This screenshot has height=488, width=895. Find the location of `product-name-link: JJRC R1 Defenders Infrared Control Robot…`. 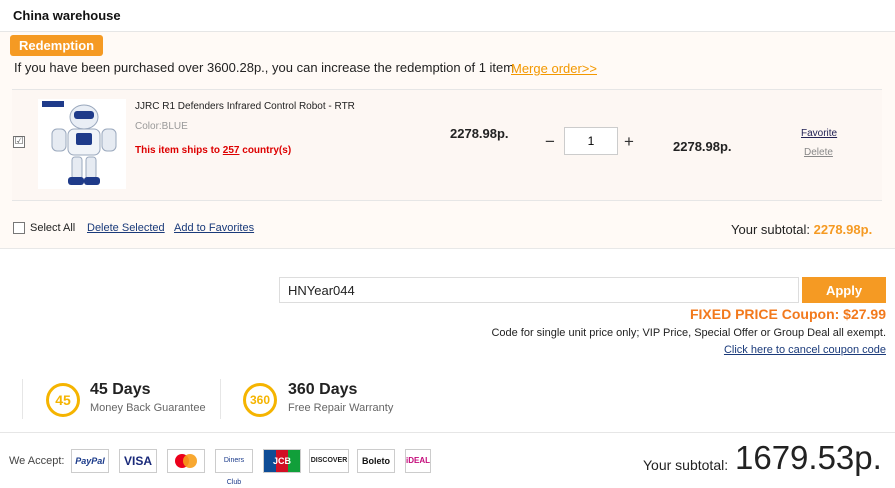

product-name-link: JJRC R1 Defenders Infrared Control Robot… is located at coordinates (245, 106).